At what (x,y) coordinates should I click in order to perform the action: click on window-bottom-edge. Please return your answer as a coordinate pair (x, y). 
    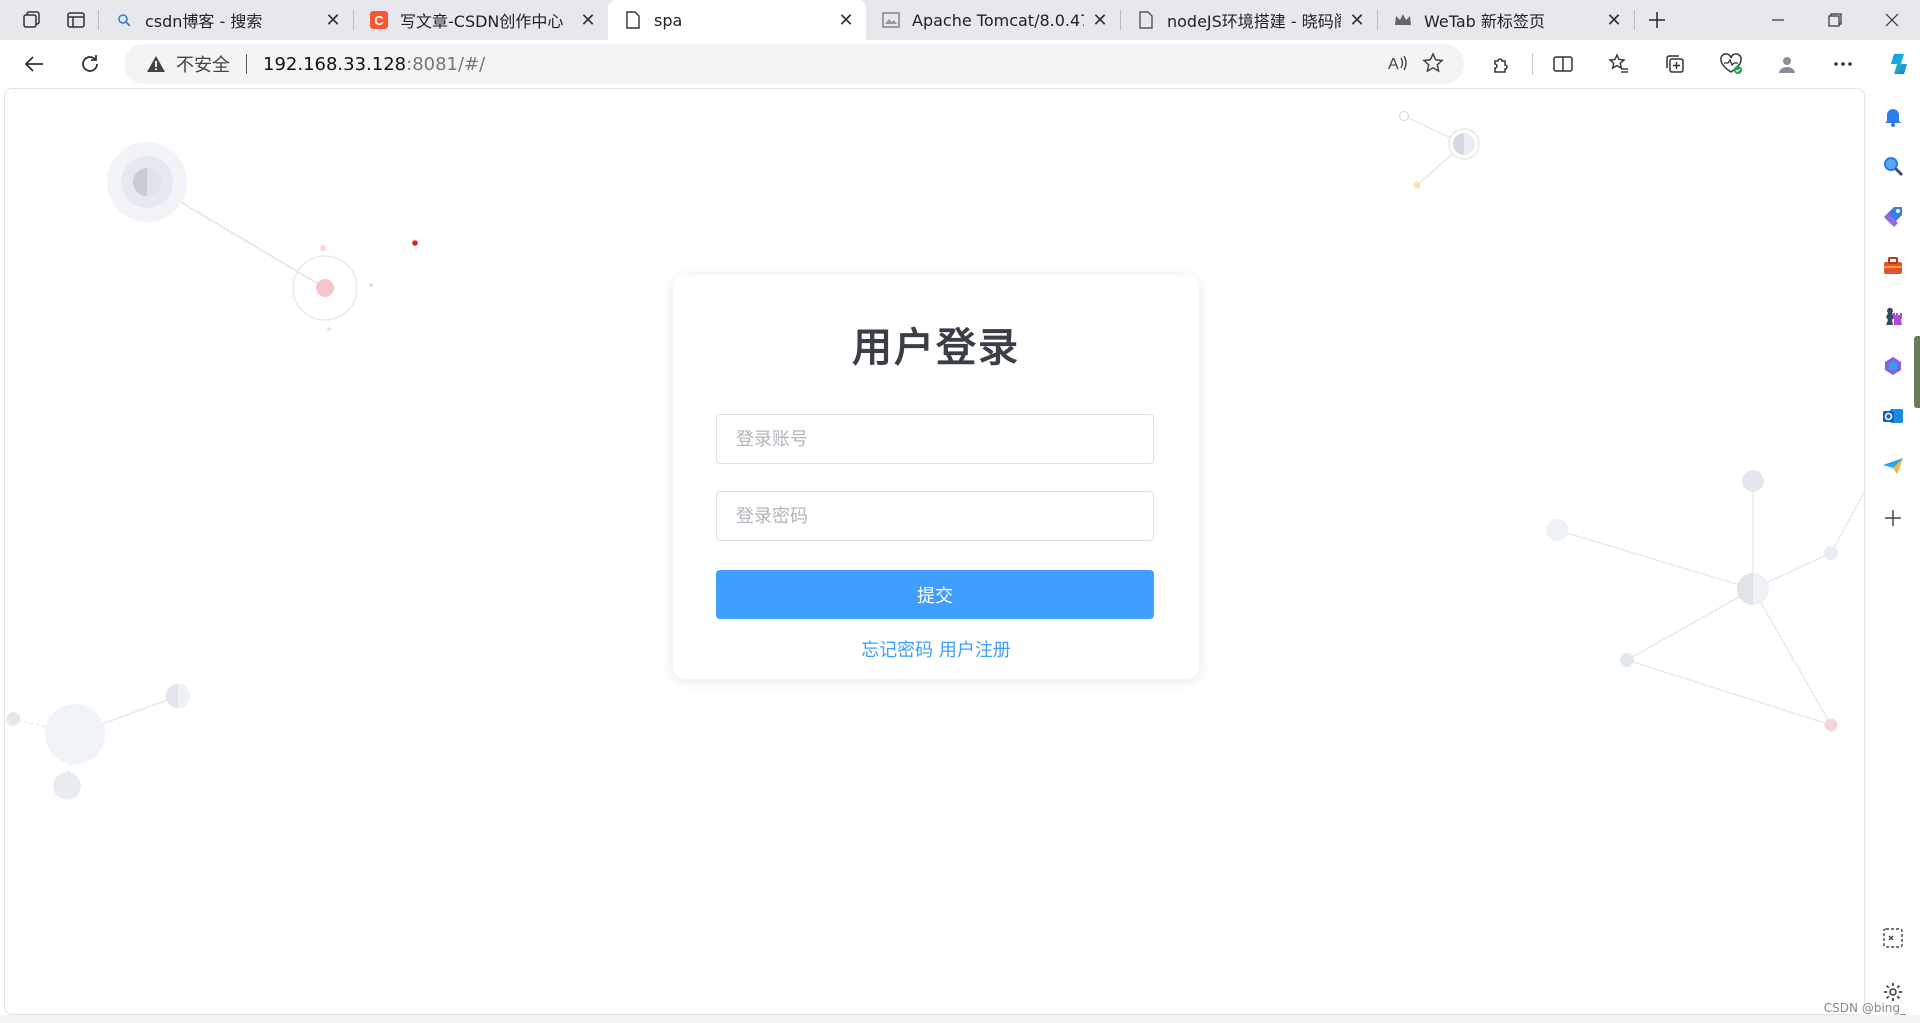
    Looking at the image, I should click on (960, 1019).